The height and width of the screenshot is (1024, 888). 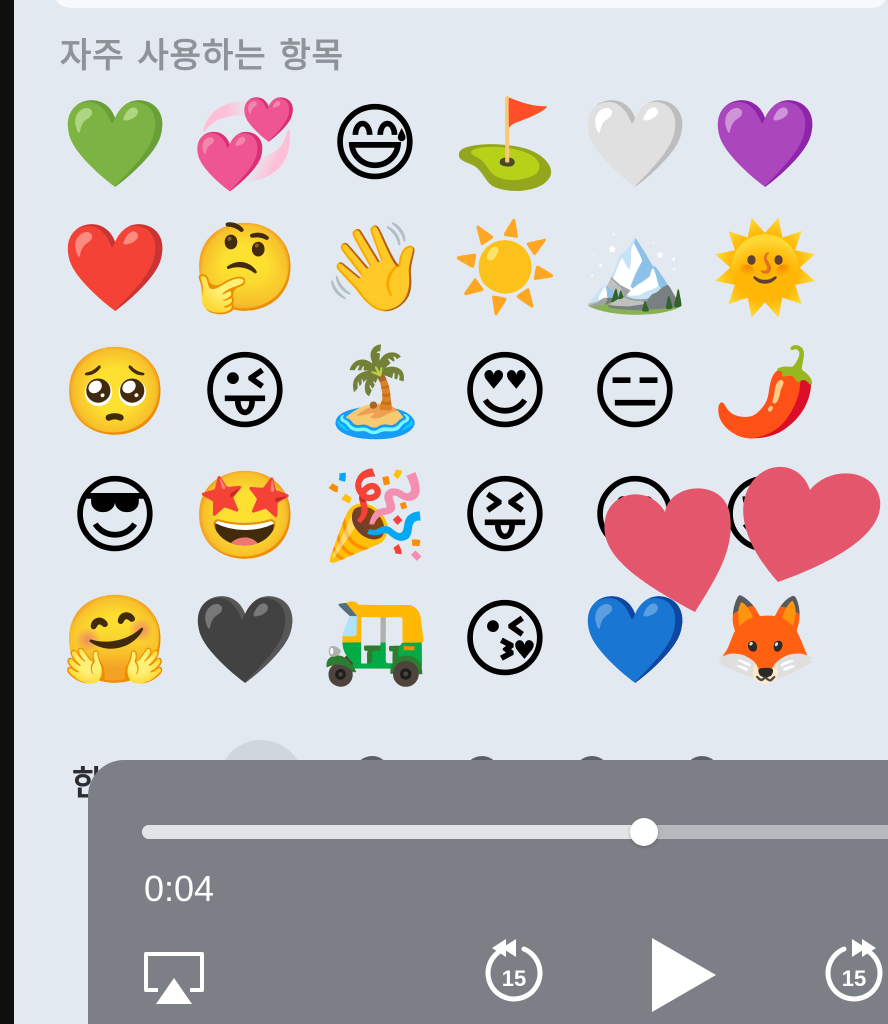 What do you see at coordinates (375, 268) in the screenshot?
I see `emoji-key: 👋` at bounding box center [375, 268].